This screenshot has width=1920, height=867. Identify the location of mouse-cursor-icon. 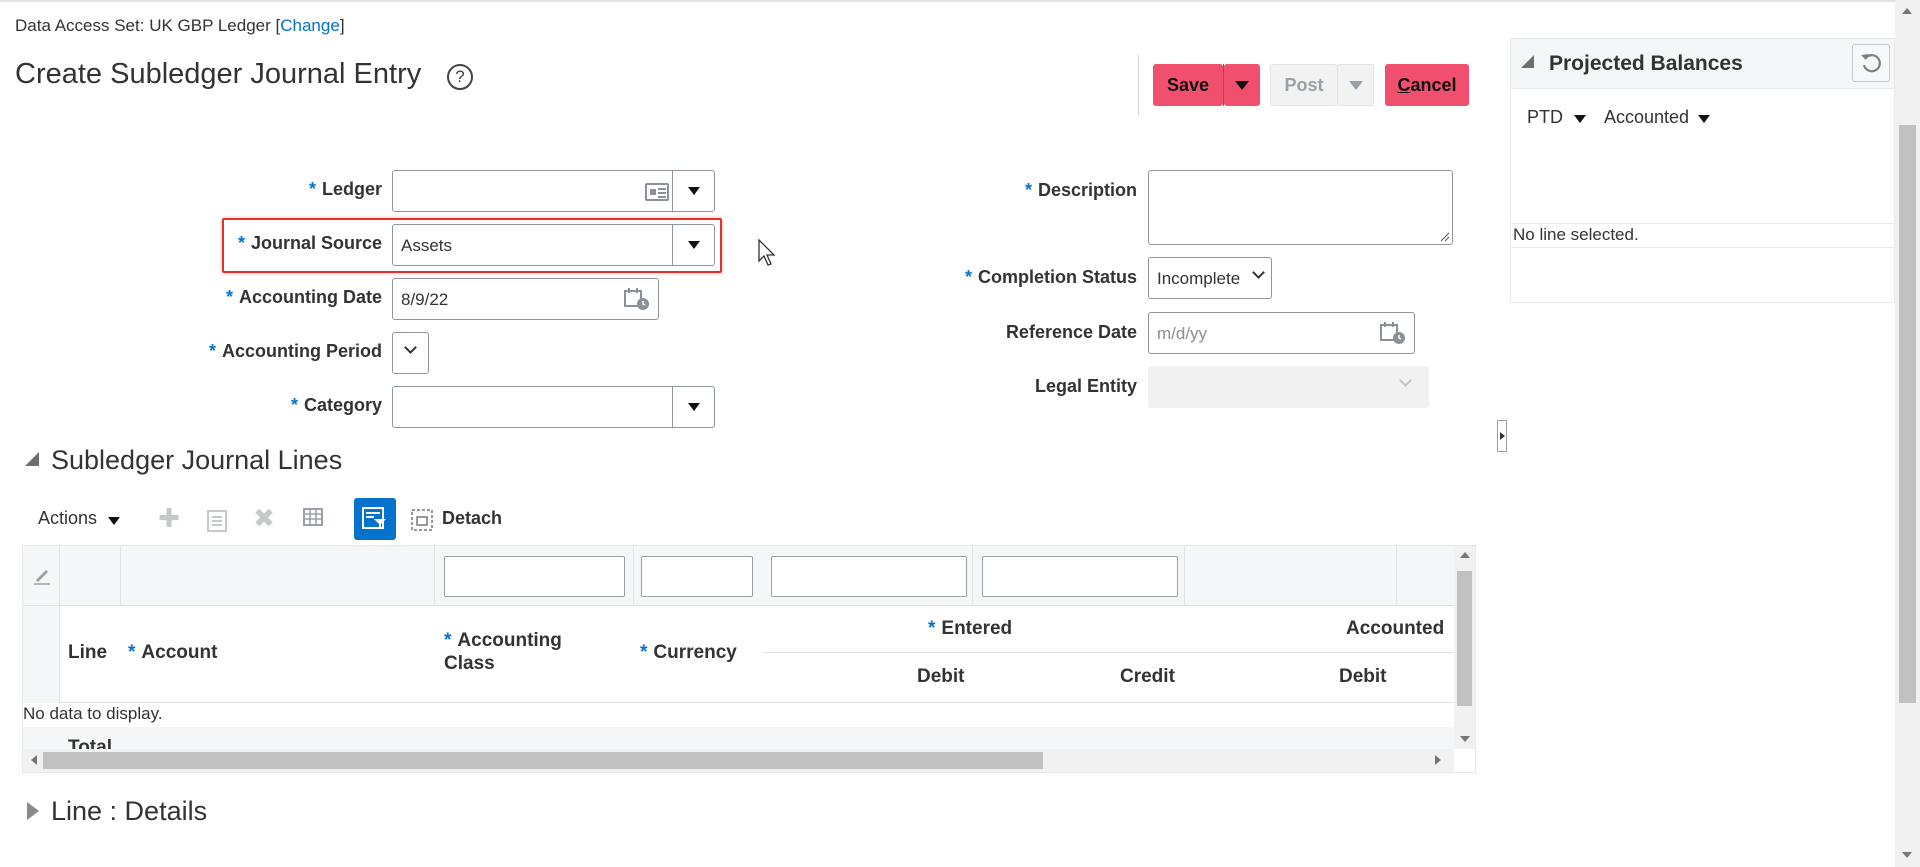
(767, 252).